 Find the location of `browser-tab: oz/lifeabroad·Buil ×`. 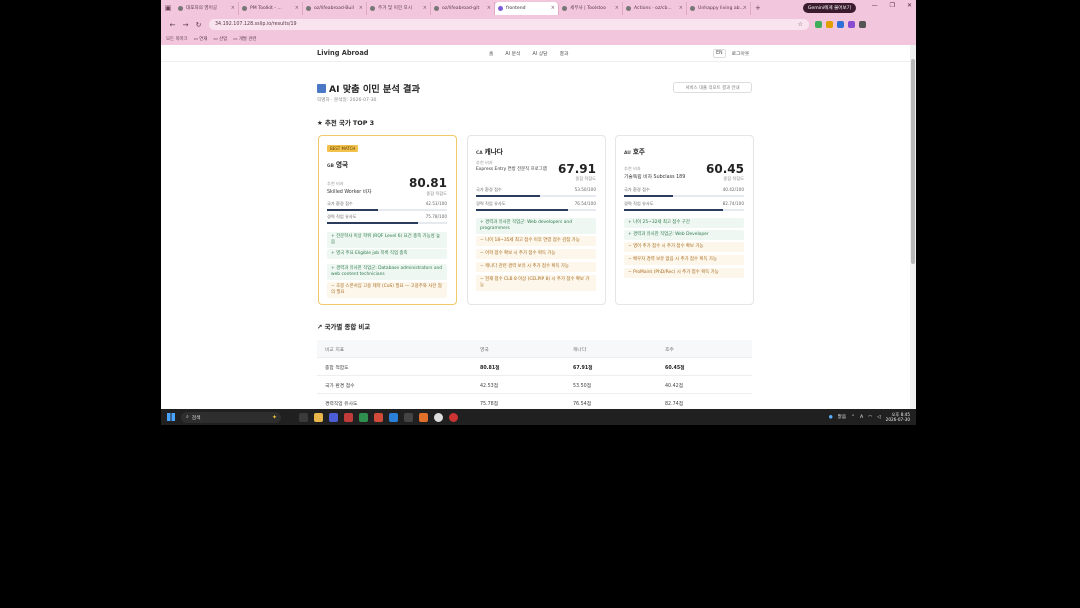

browser-tab: oz/lifeabroad·Buil × is located at coordinates (335, 8).